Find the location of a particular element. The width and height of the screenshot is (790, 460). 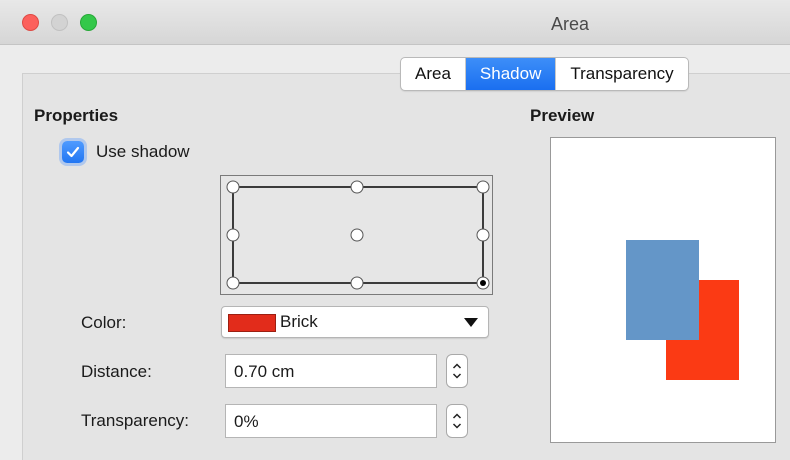

use-shadow-checkbox is located at coordinates (73, 152).